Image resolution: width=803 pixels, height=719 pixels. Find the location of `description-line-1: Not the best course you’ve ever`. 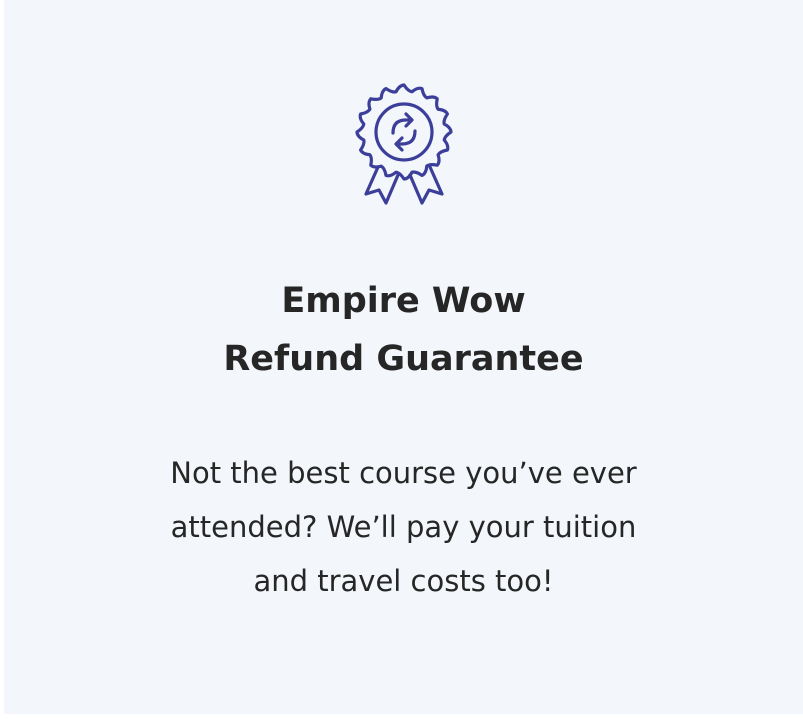

description-line-1: Not the best course you’ve ever is located at coordinates (403, 473).